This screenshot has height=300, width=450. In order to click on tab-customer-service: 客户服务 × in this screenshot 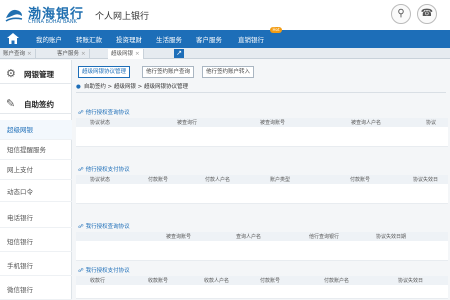, I will do `click(72, 54)`.